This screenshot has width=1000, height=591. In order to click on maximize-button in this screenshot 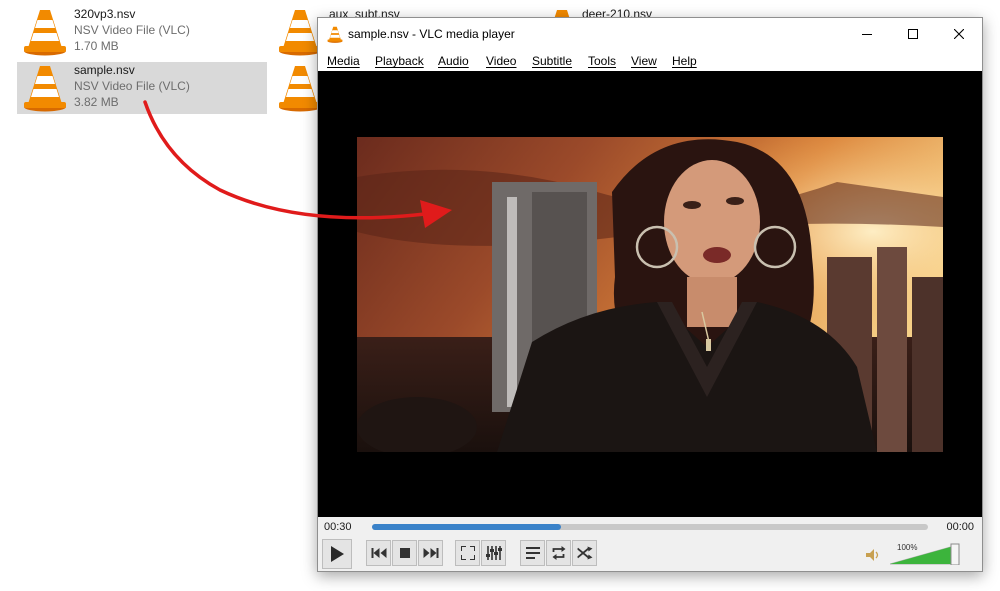, I will do `click(913, 34)`.